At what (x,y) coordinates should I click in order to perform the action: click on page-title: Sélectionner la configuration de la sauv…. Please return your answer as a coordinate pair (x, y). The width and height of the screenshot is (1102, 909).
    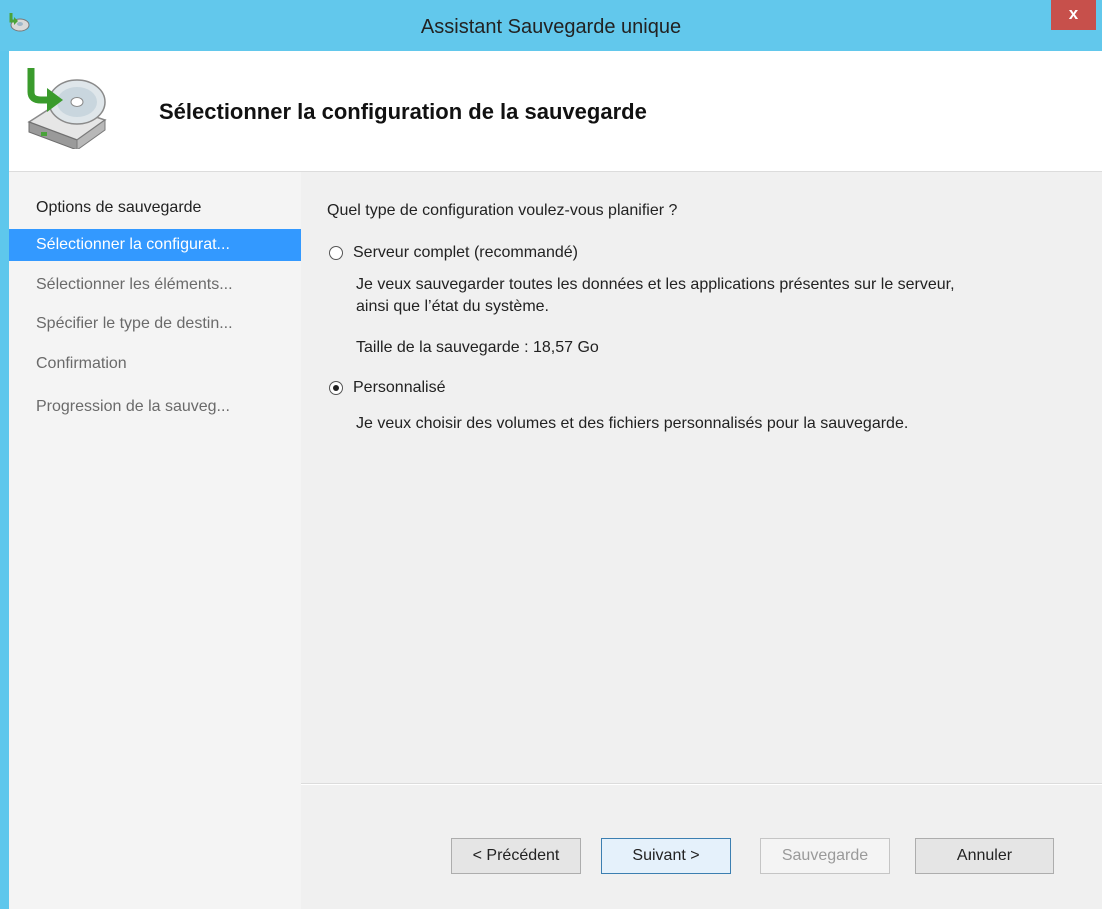
    Looking at the image, I should click on (403, 111).